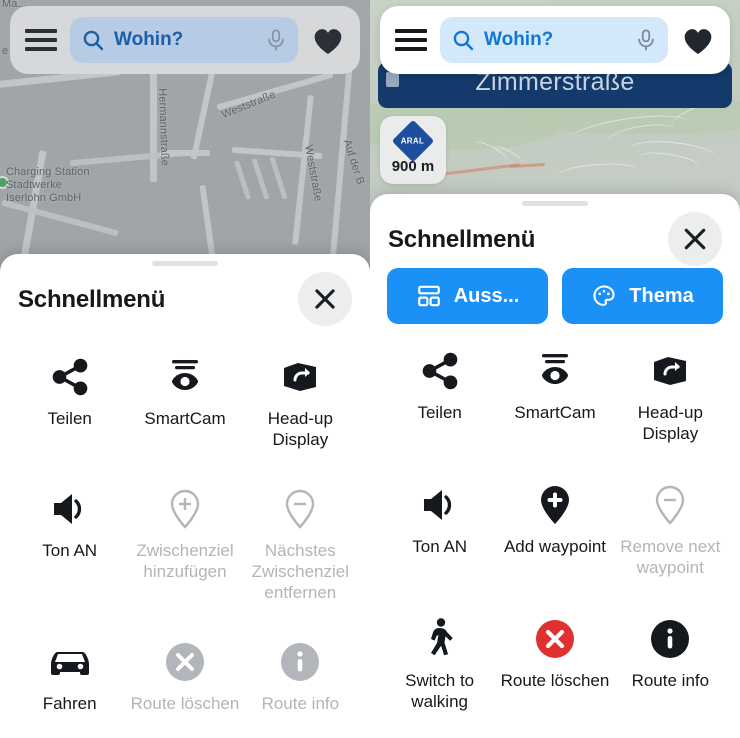 The height and width of the screenshot is (738, 740). I want to click on quick-action-label: Zwischenziel hinzufügen, so click(185, 561).